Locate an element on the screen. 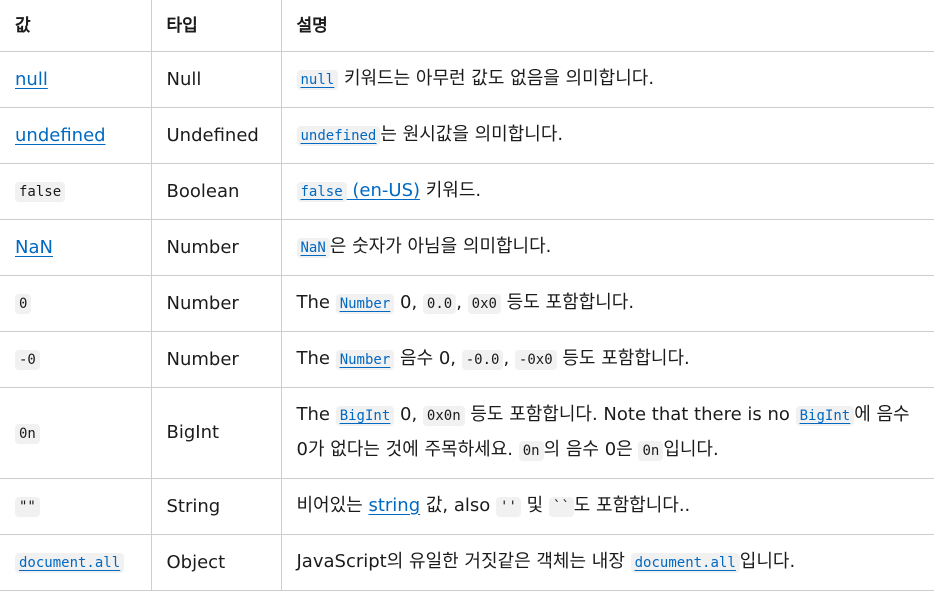 The image size is (934, 591). table-row: null Null null 키워드는 아무런 값도 없음을 의미합니다. is located at coordinates (467, 79).